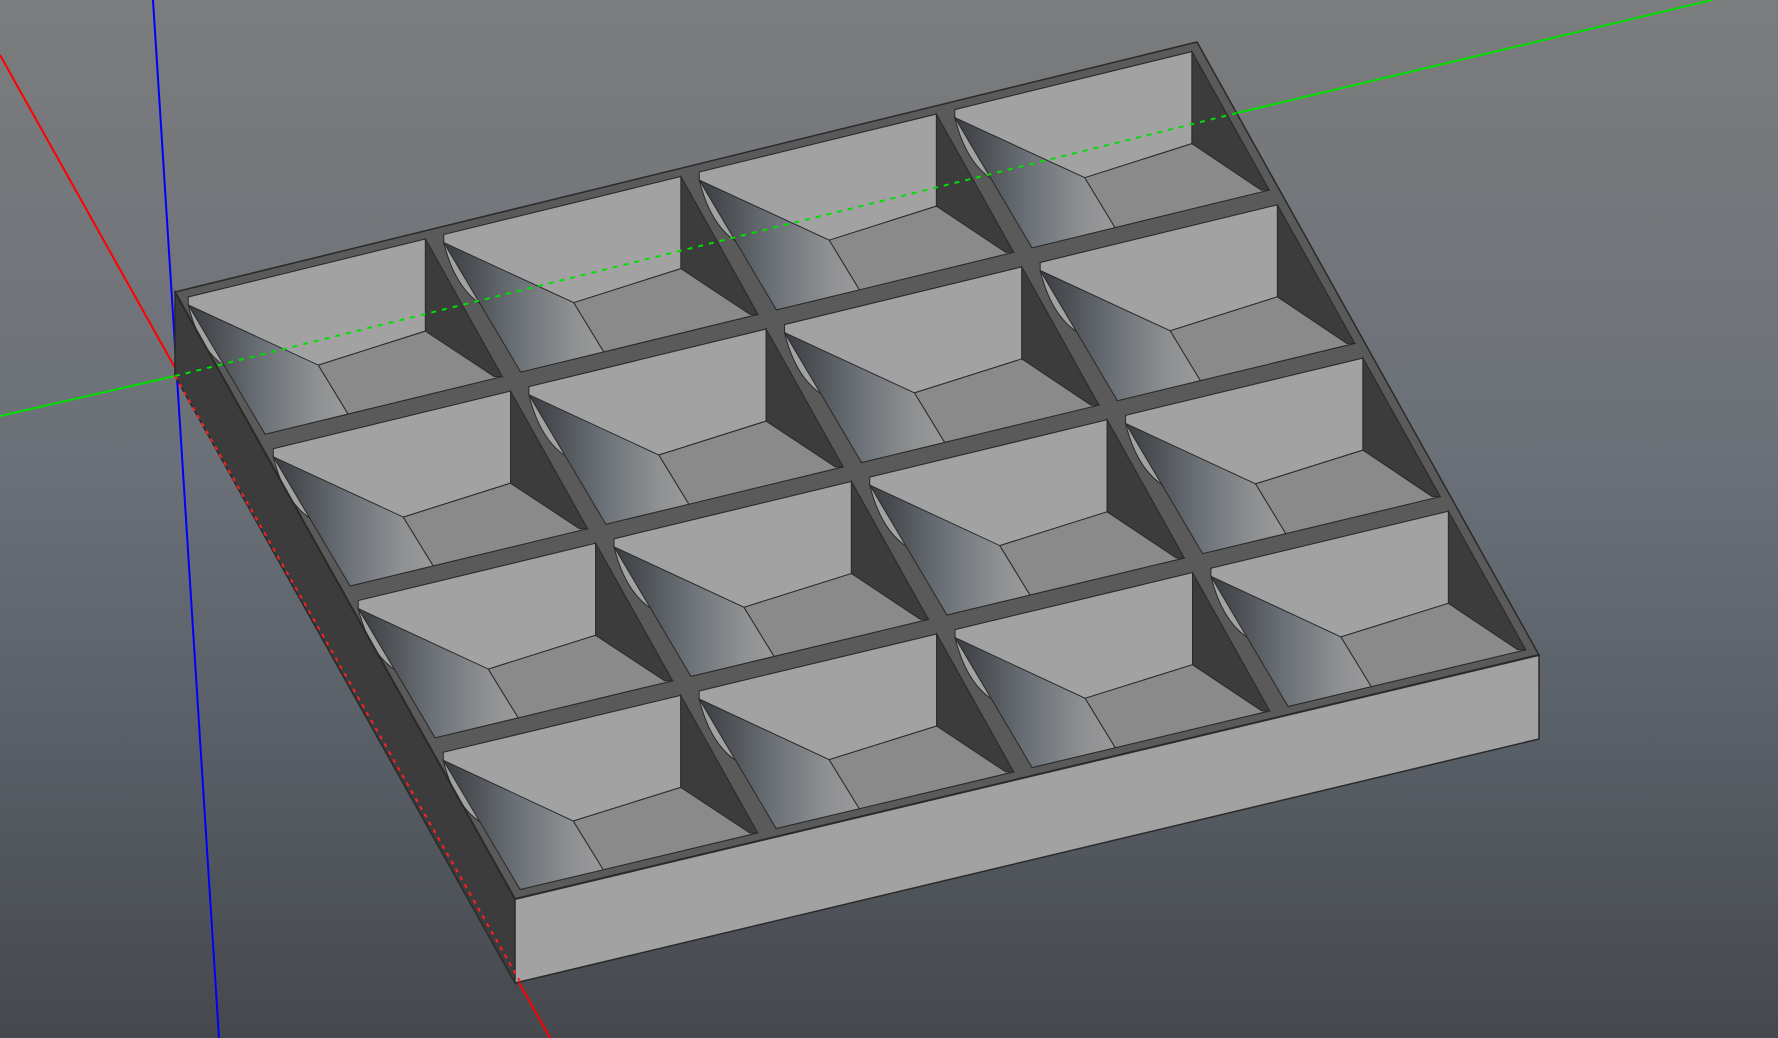  I want to click on y-axis-line-left, so click(88, 396).